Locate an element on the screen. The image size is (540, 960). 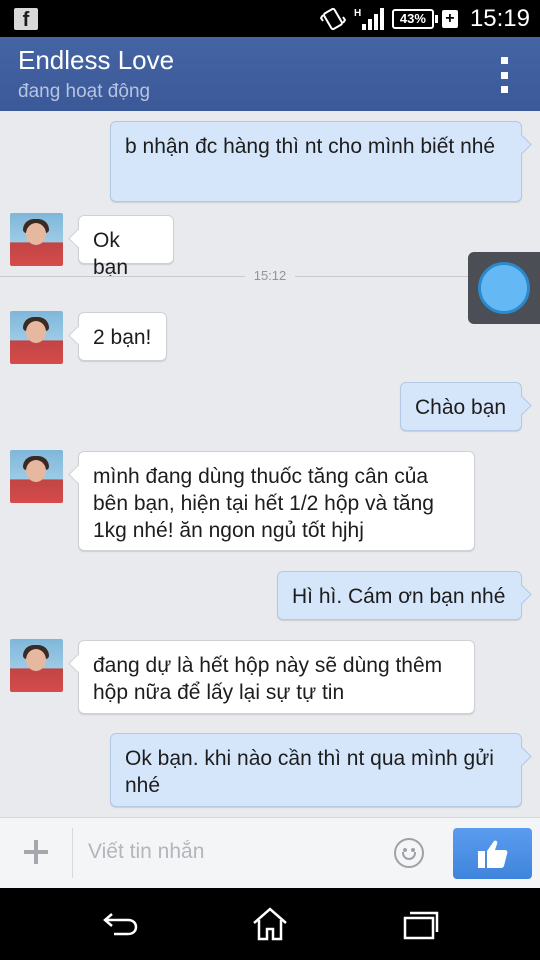
like-button is located at coordinates (492, 853).